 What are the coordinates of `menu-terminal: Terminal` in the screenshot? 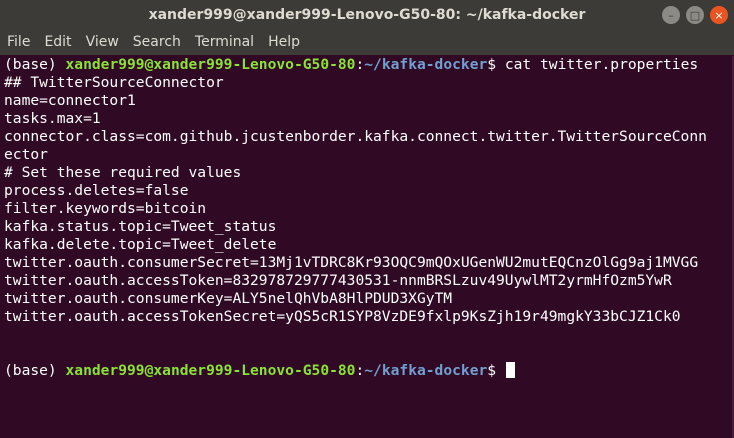 It's located at (224, 42).